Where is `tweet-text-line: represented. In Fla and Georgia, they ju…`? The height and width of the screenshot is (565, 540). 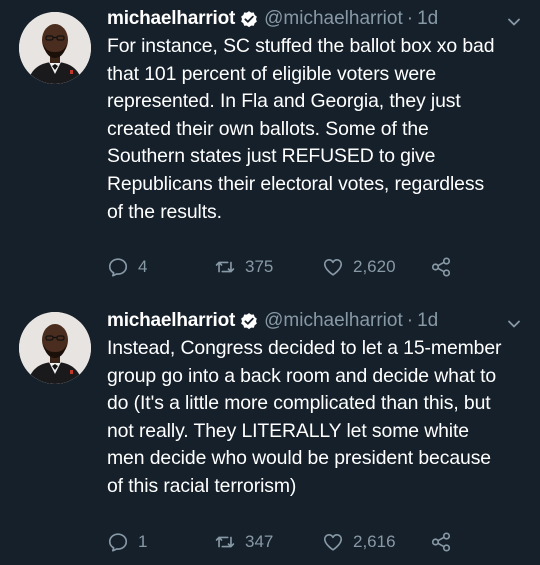
tweet-text-line: represented. In Fla and Georgia, they ju… is located at coordinates (284, 101).